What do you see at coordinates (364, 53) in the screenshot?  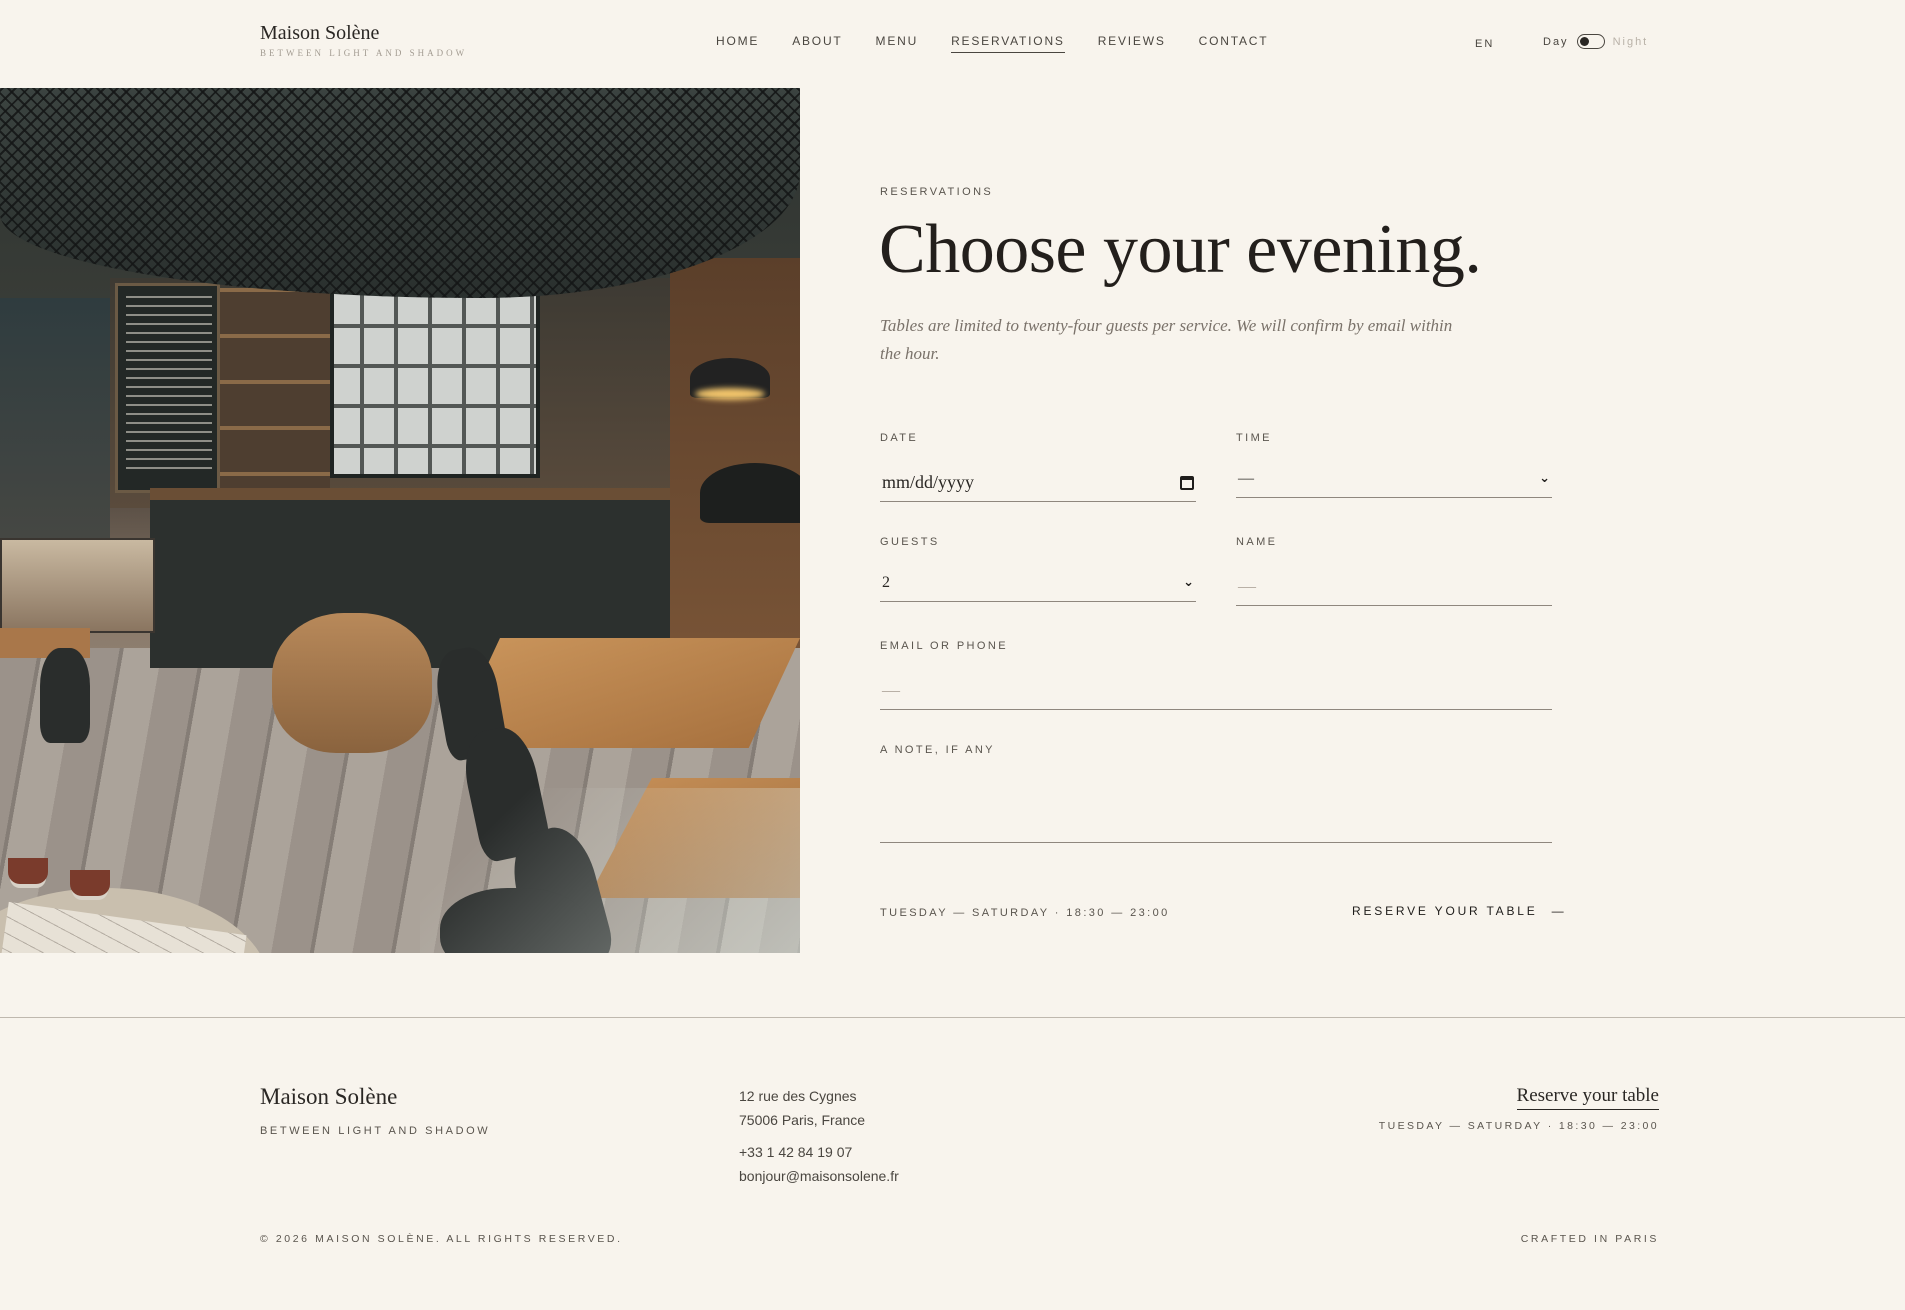 I see `brand-tagline: Between light and shadow` at bounding box center [364, 53].